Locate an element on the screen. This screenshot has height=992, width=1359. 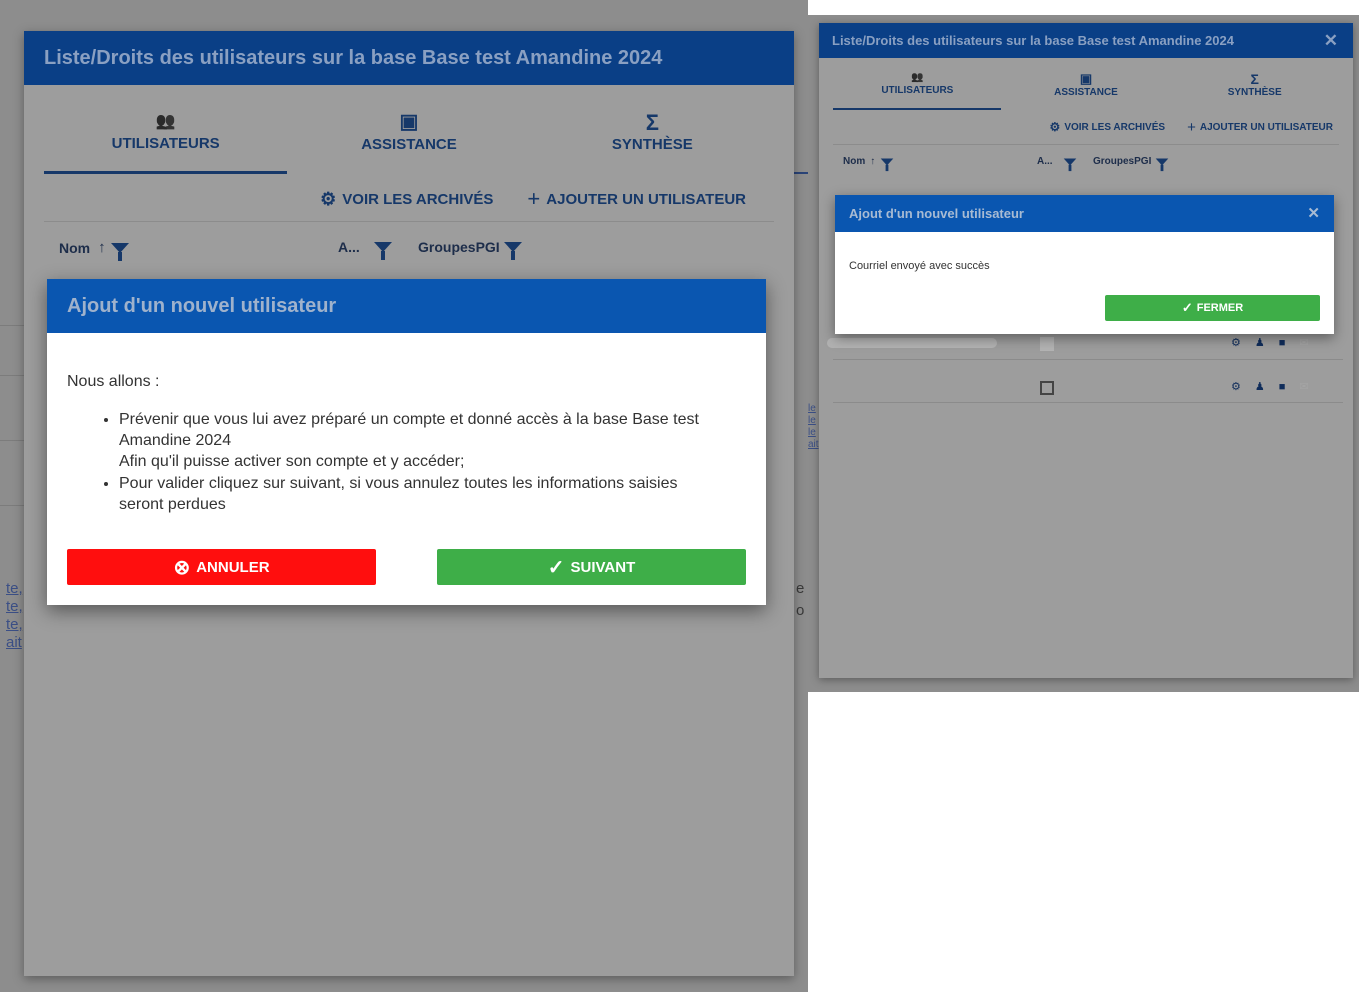
view-archives-label: VOIR LES ARCHIVÉS is located at coordinates (1115, 127).